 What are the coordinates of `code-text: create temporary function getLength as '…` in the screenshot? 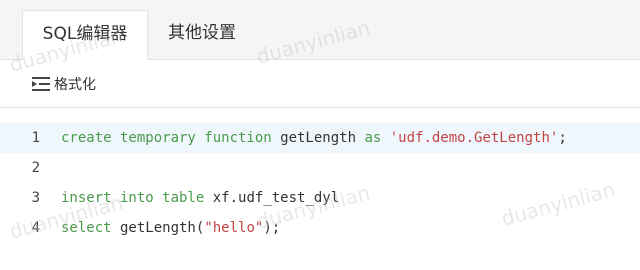 It's located at (314, 138).